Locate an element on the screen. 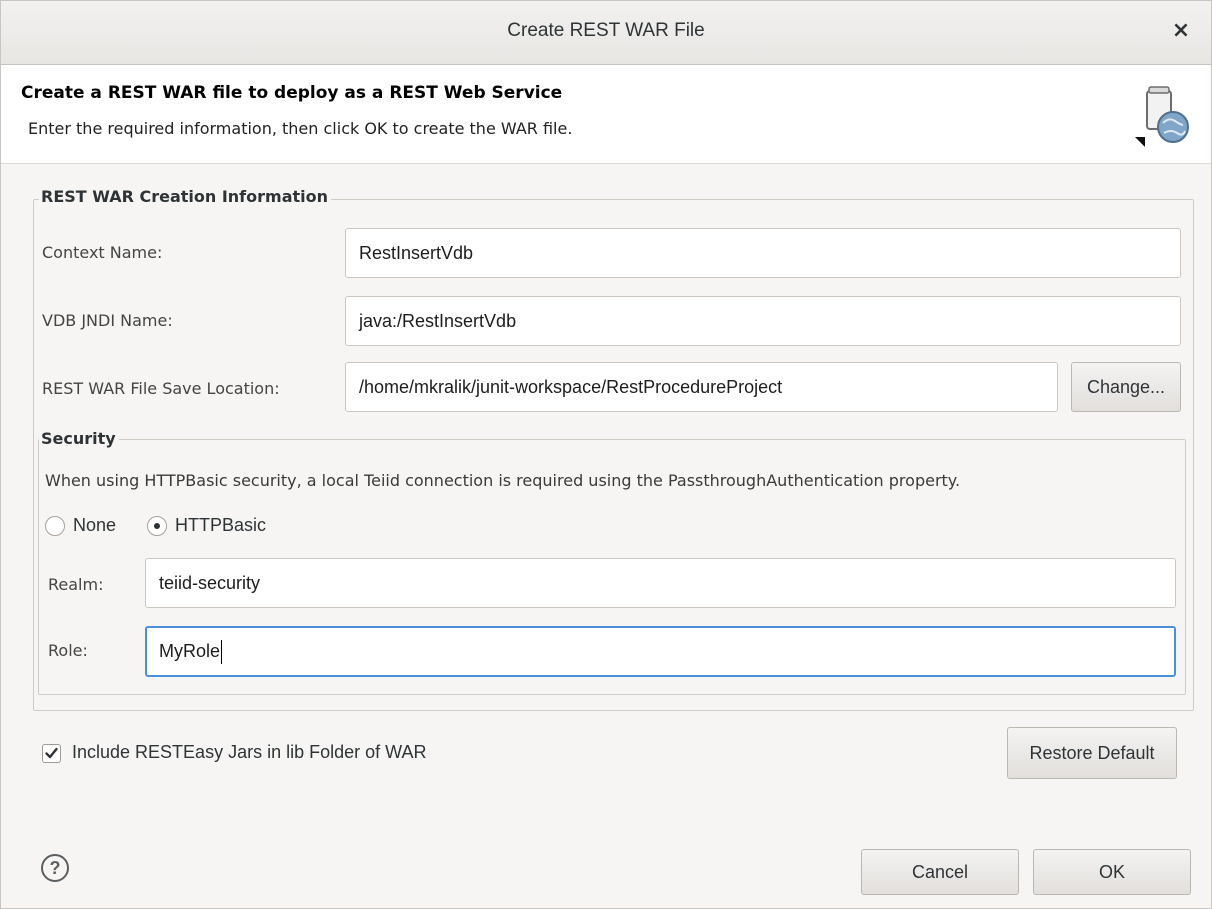  role-field: MyRole is located at coordinates (660, 651).